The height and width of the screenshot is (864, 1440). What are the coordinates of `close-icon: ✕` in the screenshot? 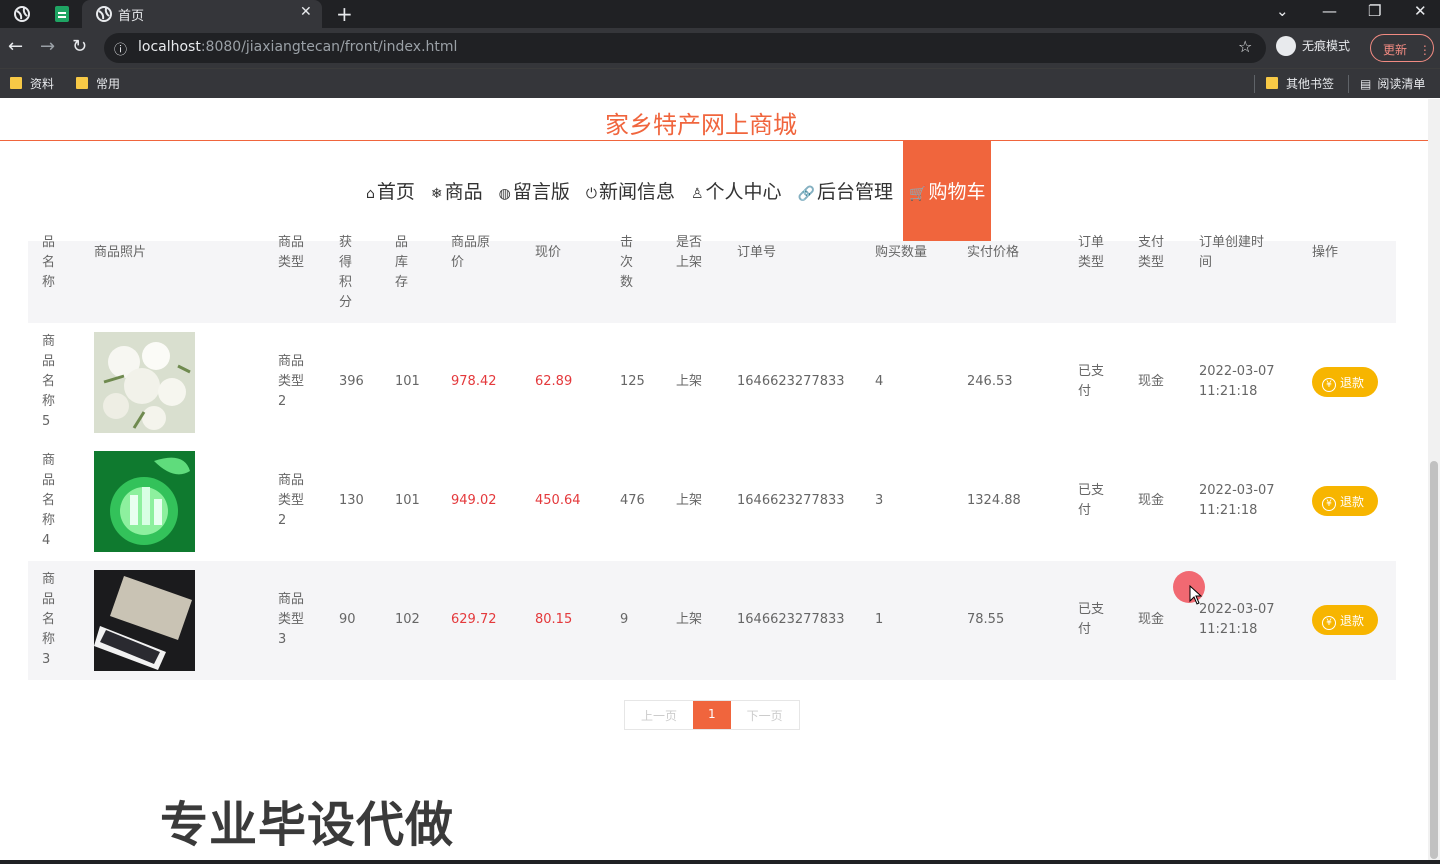 It's located at (306, 12).